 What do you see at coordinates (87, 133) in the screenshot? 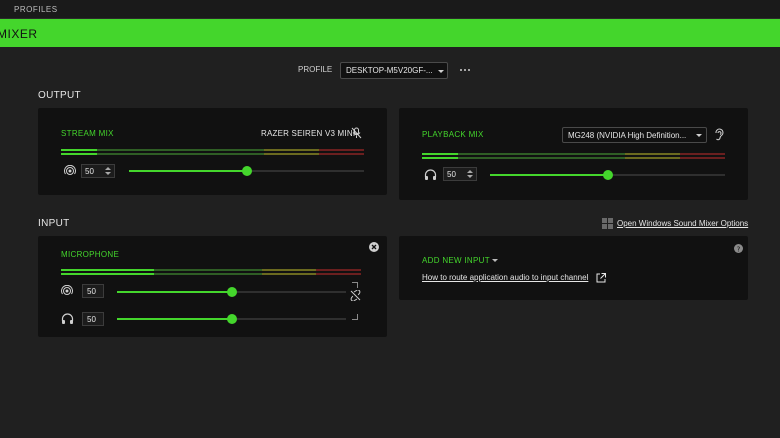
I see `stream-mix-title: STREAM MIX` at bounding box center [87, 133].